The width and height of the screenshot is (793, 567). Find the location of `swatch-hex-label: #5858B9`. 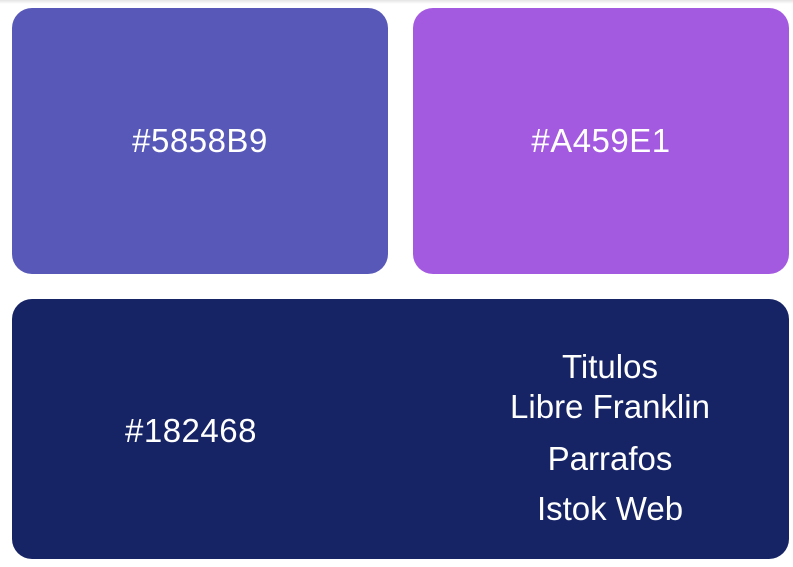

swatch-hex-label: #5858B9 is located at coordinates (200, 140).